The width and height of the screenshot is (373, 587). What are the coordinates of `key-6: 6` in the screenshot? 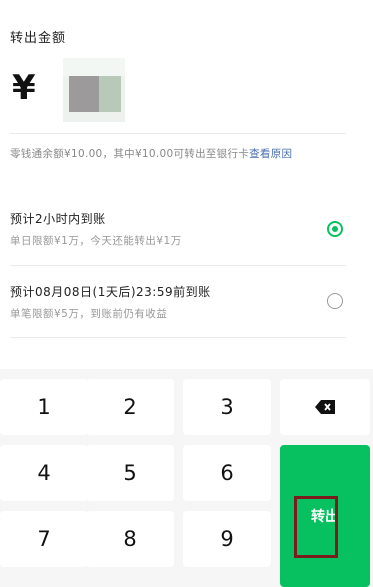 It's located at (227, 473).